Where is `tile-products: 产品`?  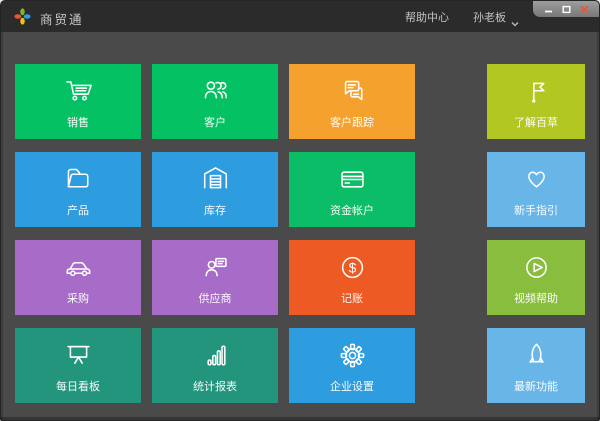
tile-products: 产品 is located at coordinates (78, 189).